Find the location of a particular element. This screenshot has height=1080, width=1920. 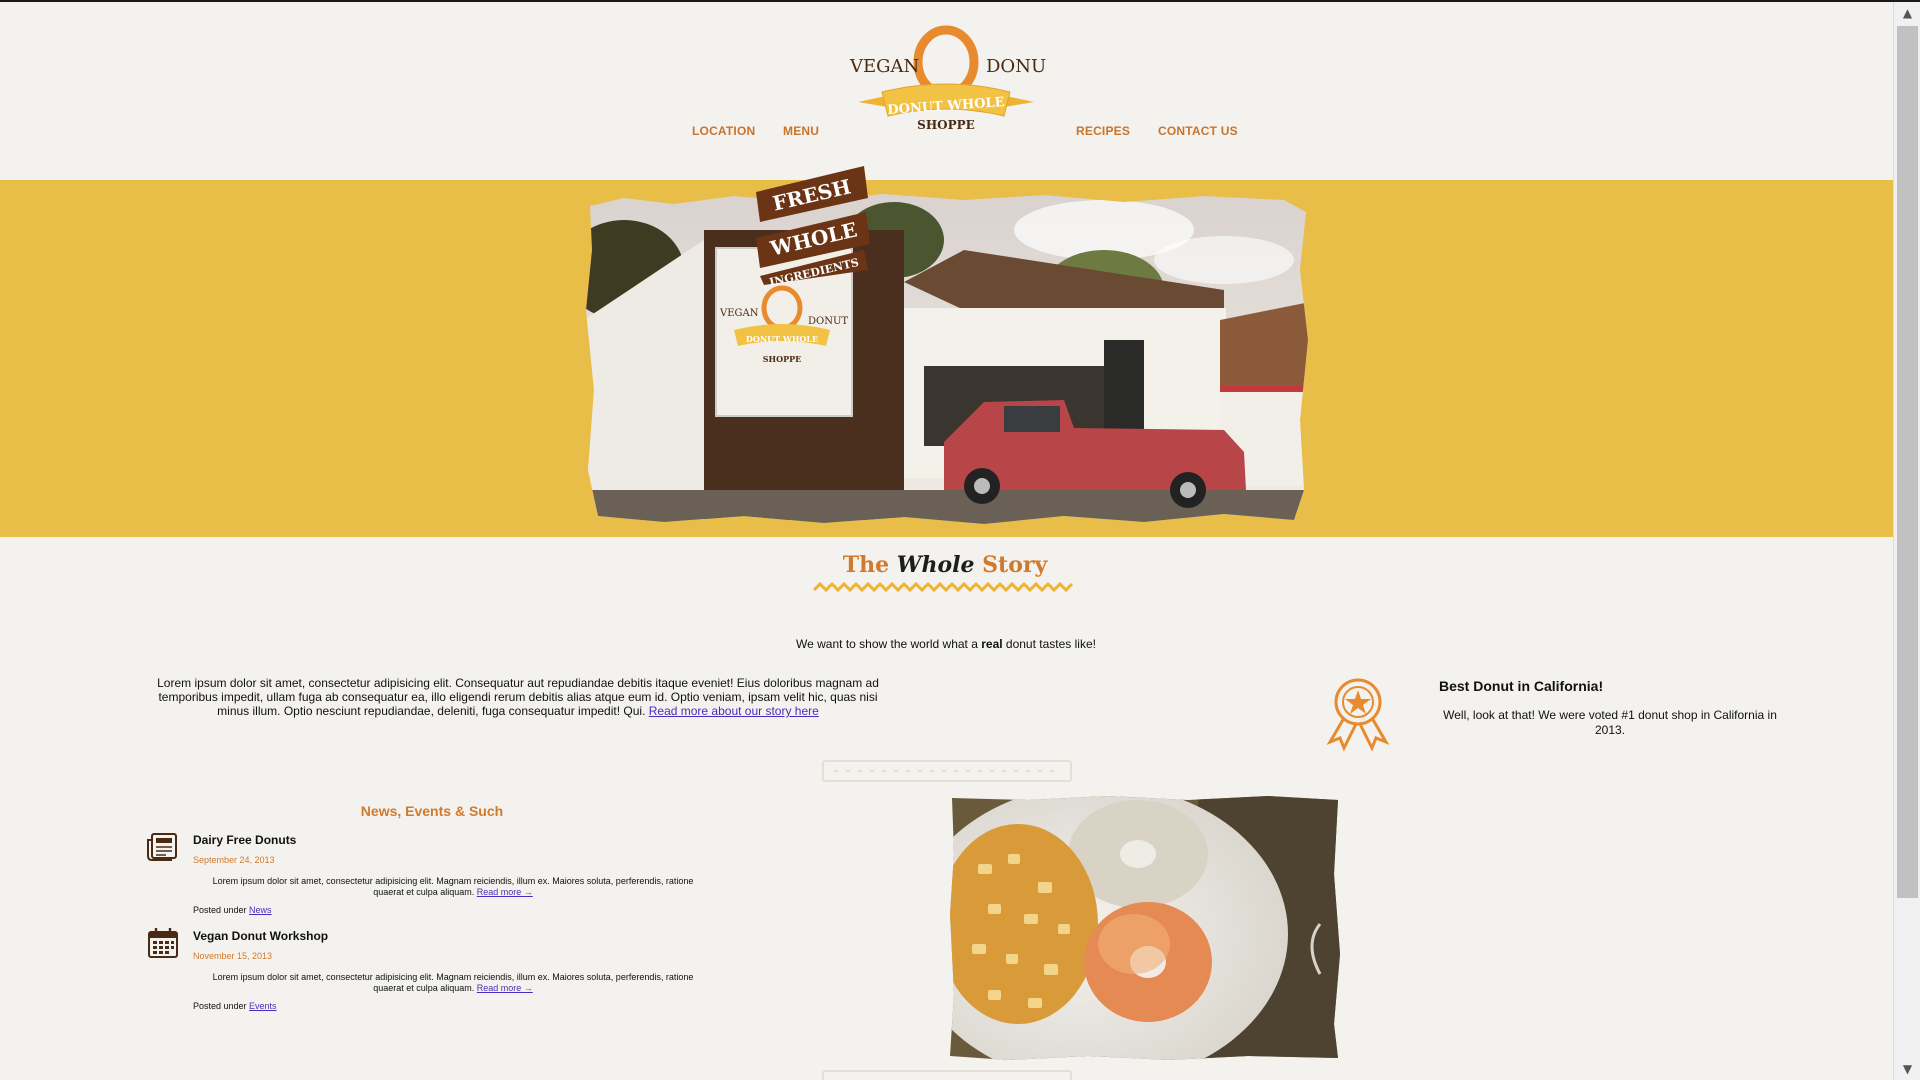

sign-ribbon-text: DONUT WHOLE is located at coordinates (782, 339).